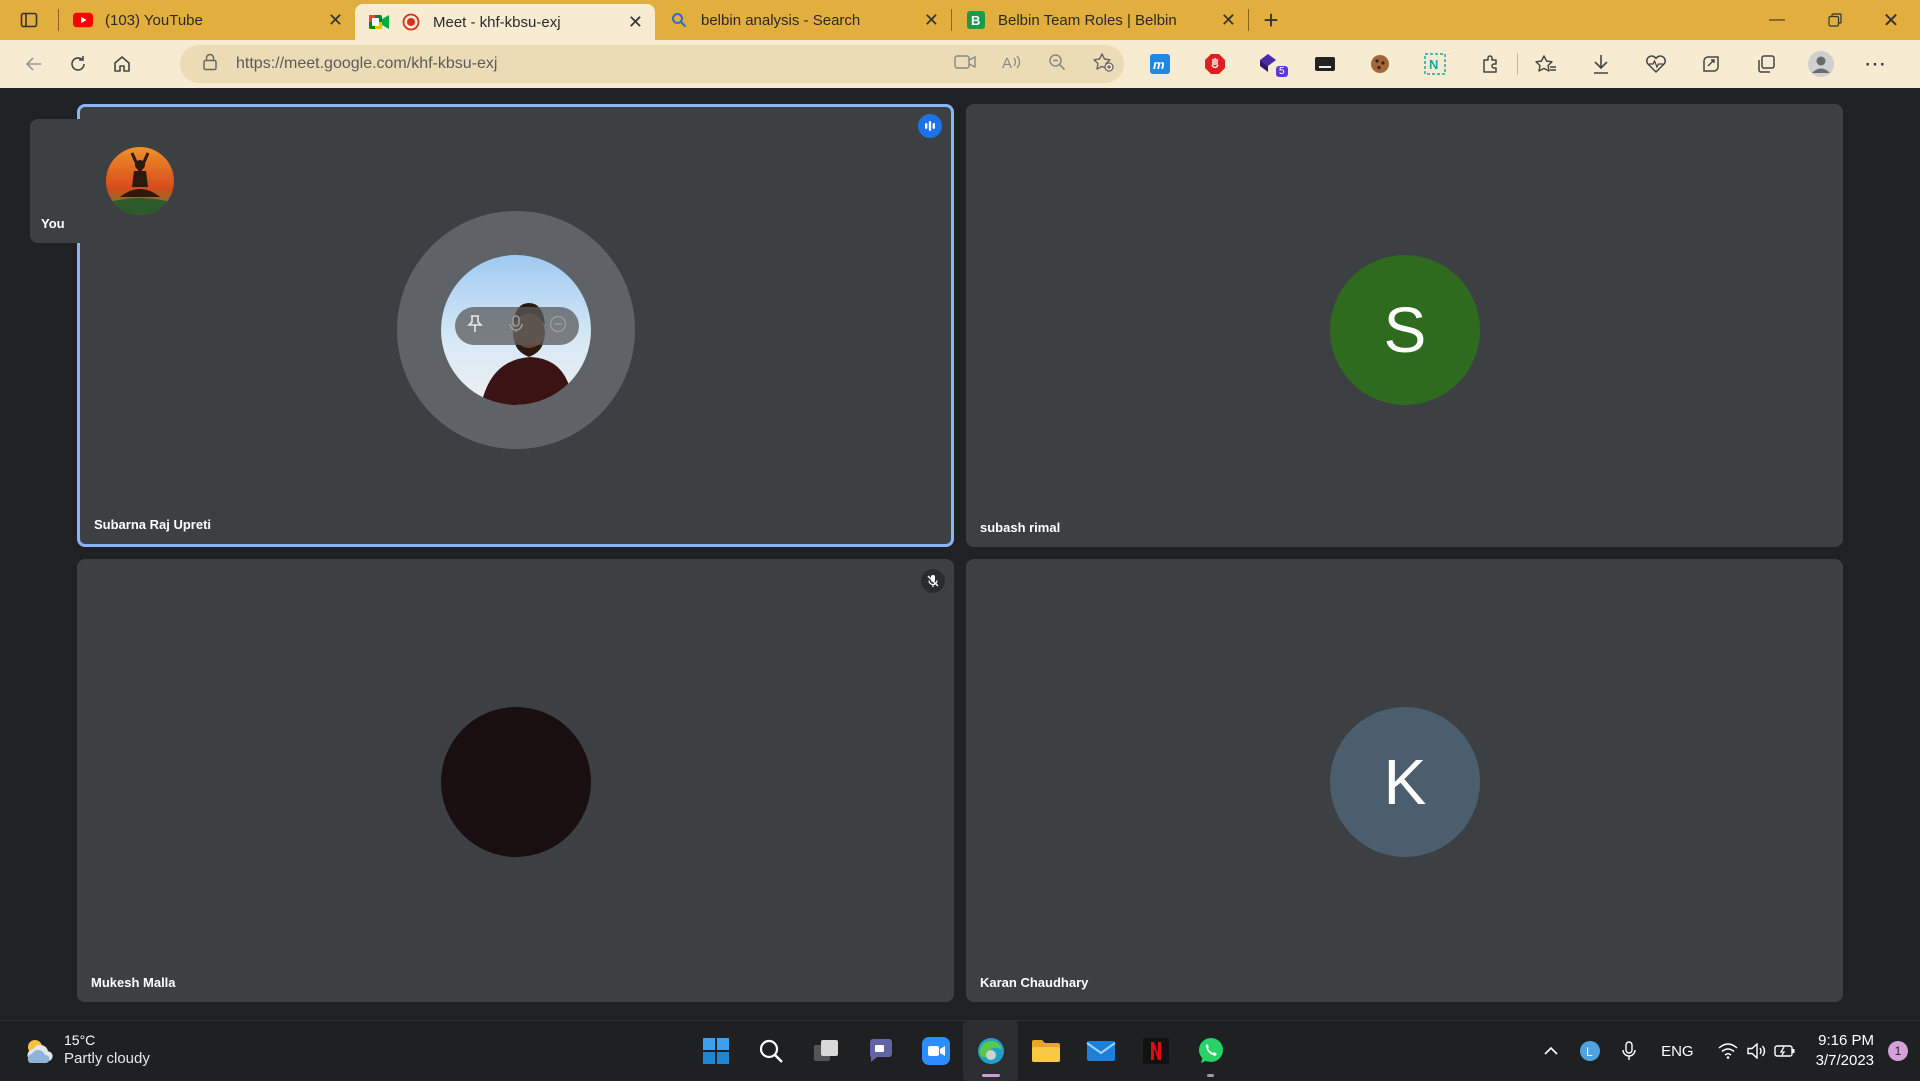 Image resolution: width=1920 pixels, height=1081 pixels. Describe the element at coordinates (1777, 20) in the screenshot. I see `minimize-window-button: ―` at that location.